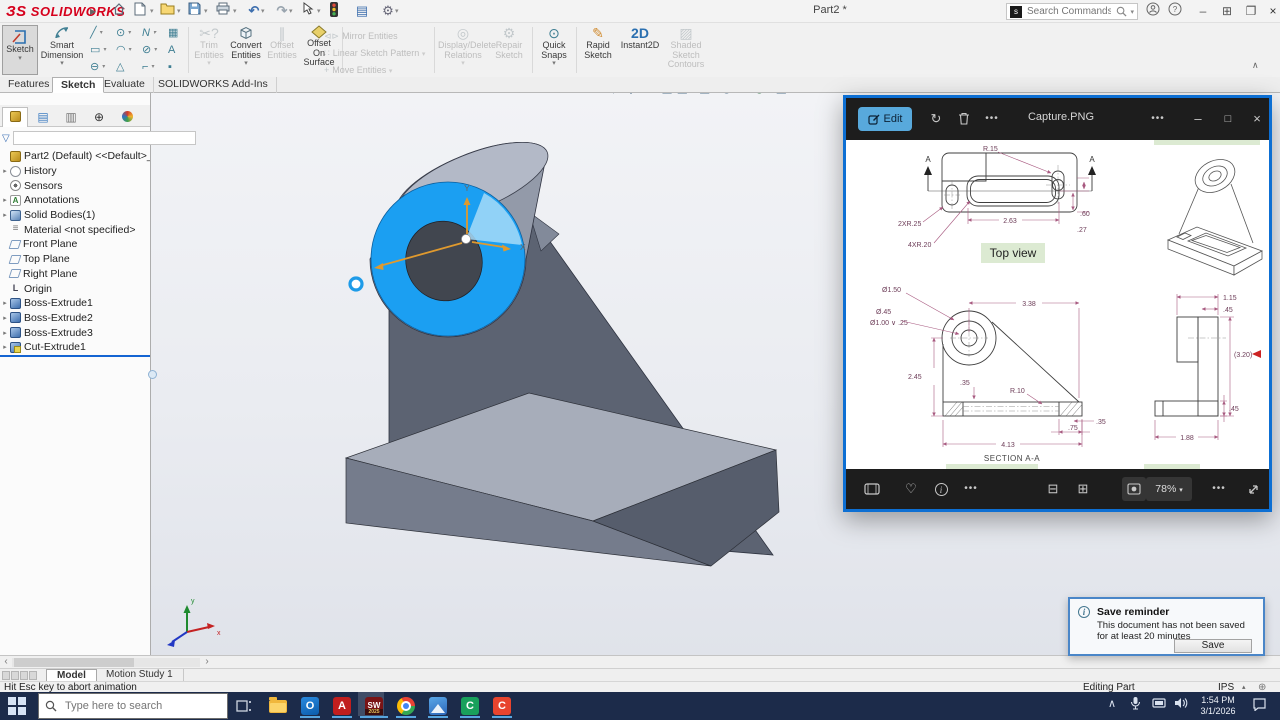 The width and height of the screenshot is (1280, 720). Describe the element at coordinates (125, 68) in the screenshot. I see `polygon-tool: △` at that location.